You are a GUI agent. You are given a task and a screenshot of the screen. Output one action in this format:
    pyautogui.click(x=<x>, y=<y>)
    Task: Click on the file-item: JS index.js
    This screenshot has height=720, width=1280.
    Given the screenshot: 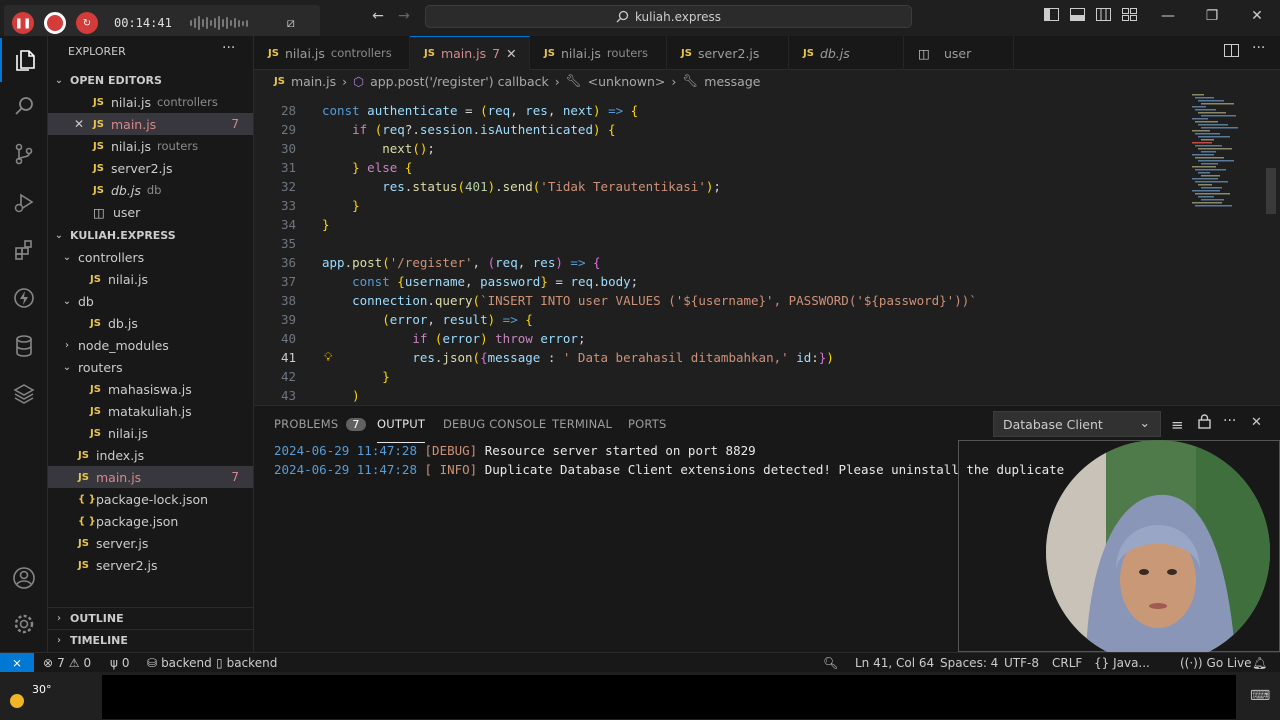 What is the action you would take?
    pyautogui.click(x=150, y=455)
    